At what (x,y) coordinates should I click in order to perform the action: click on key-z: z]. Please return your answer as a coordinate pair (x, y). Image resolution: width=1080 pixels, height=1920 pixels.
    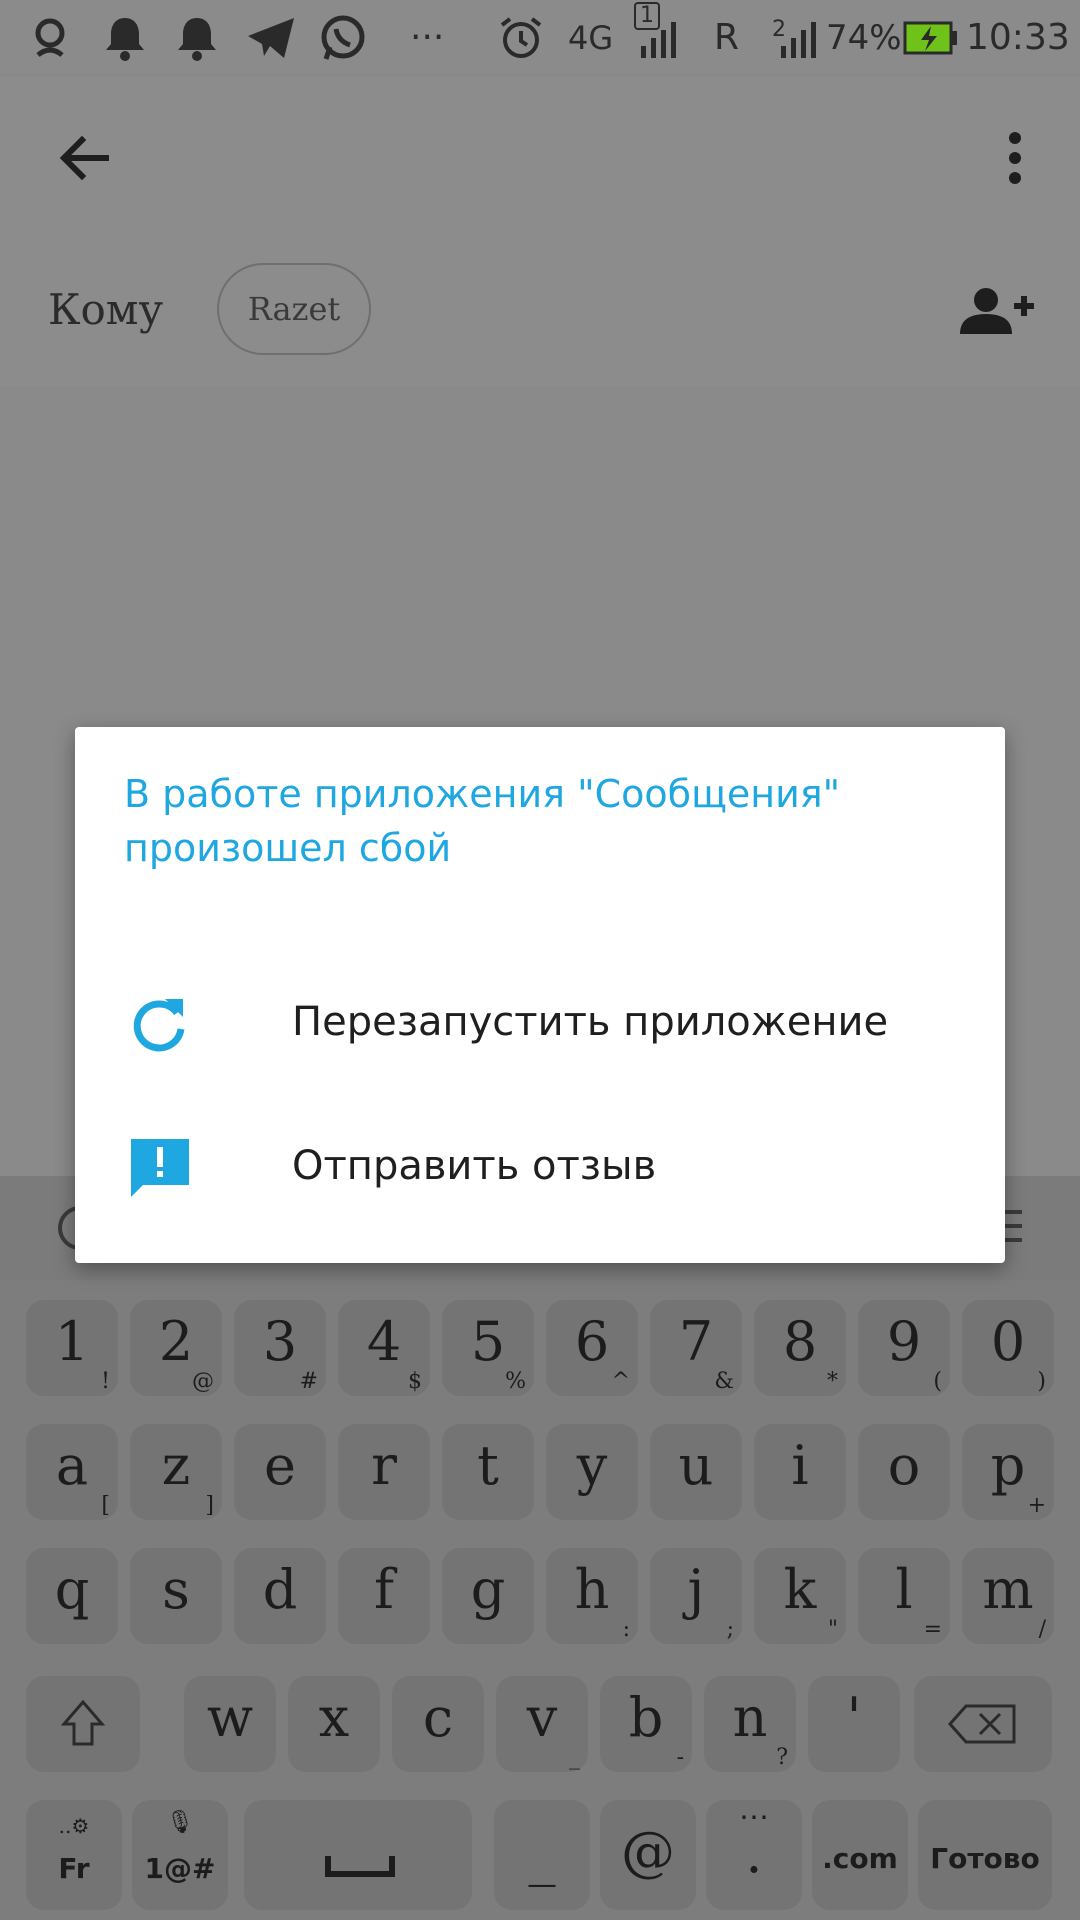
    Looking at the image, I should click on (176, 1472).